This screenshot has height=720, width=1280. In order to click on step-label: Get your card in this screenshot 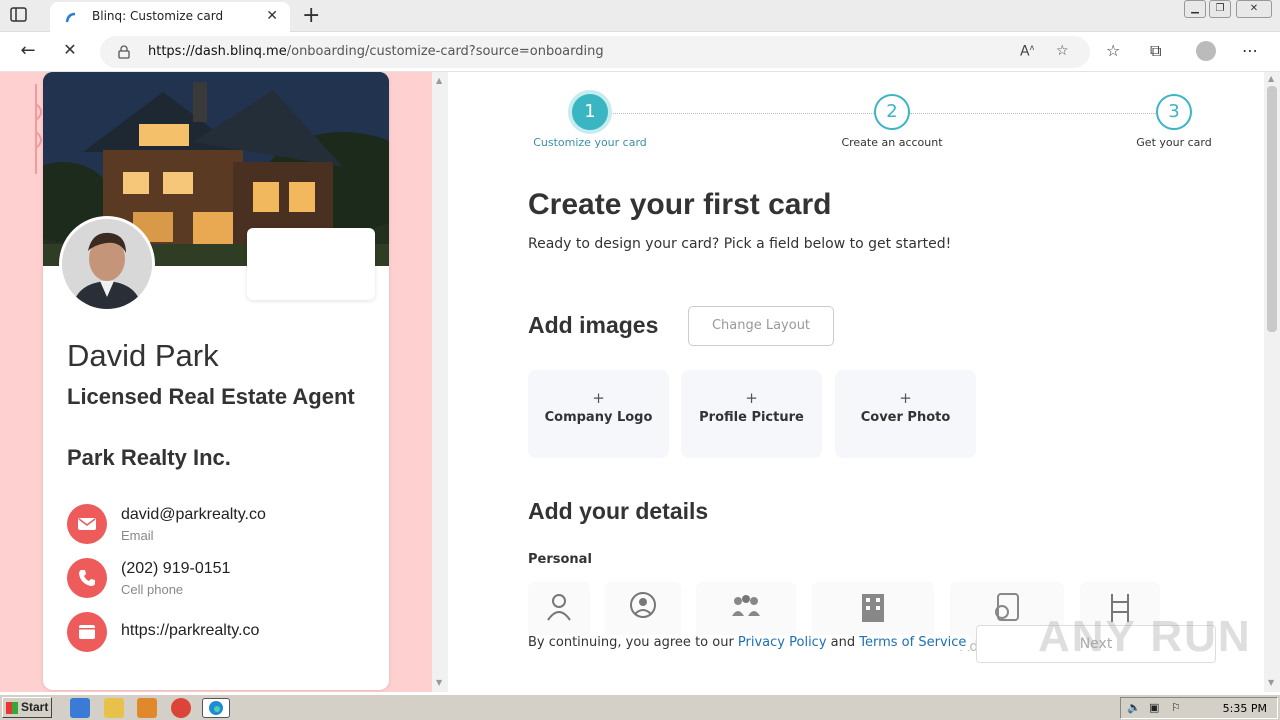, I will do `click(1174, 142)`.